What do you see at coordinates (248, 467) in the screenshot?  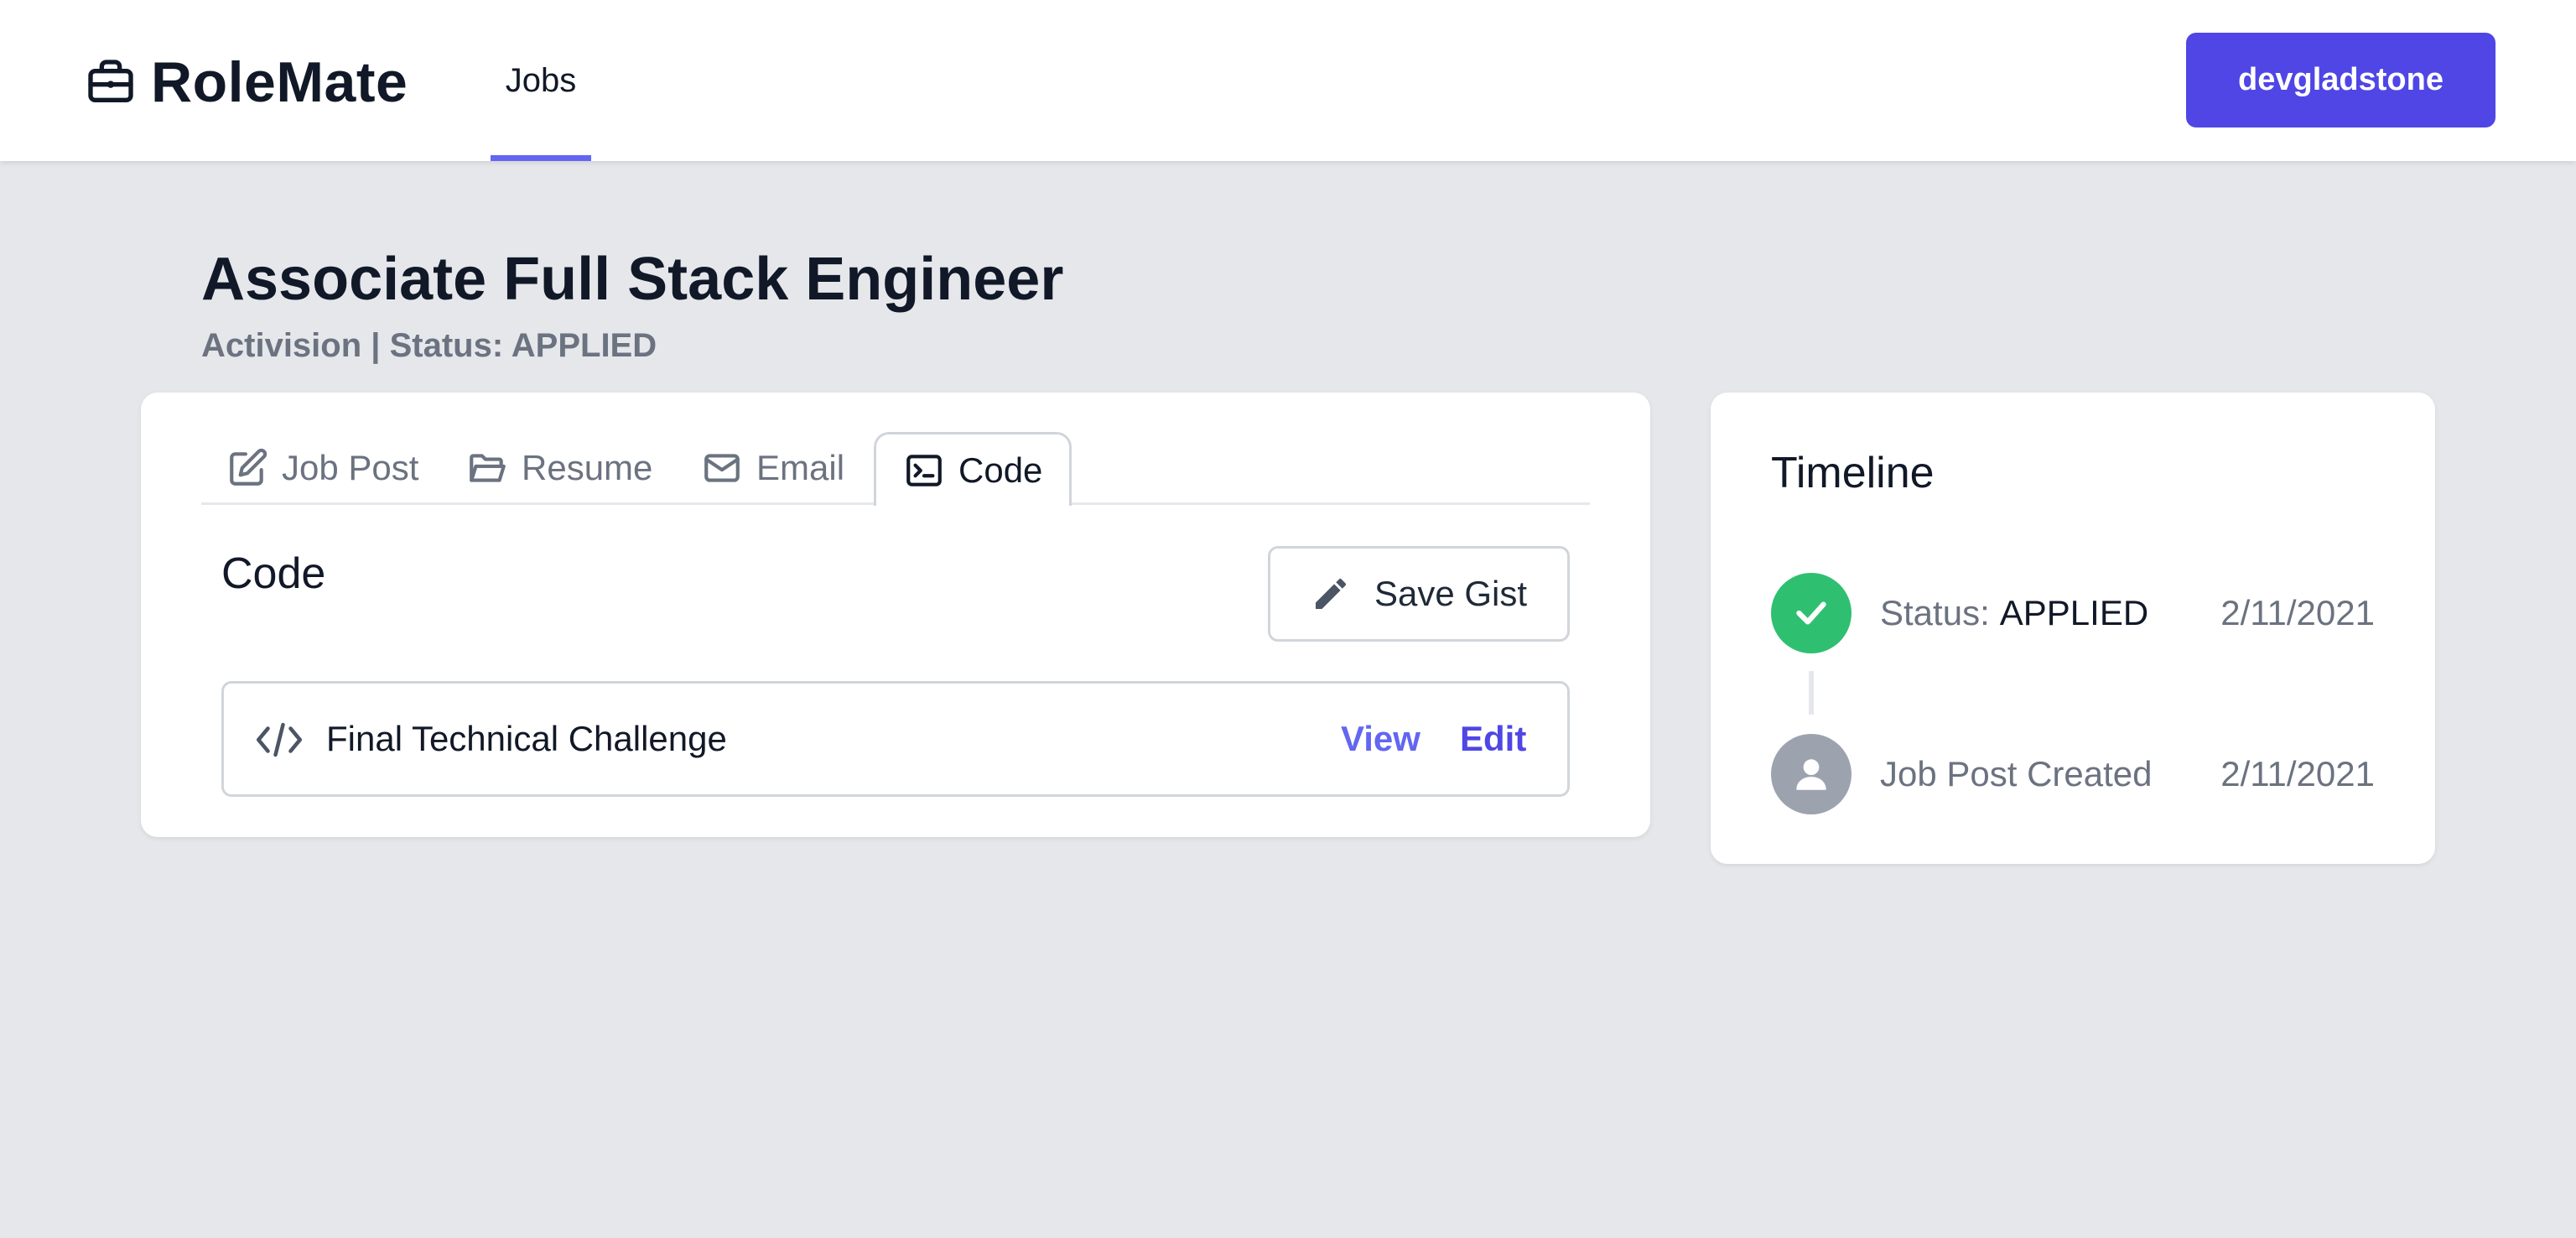 I see `pencil-square-icon` at bounding box center [248, 467].